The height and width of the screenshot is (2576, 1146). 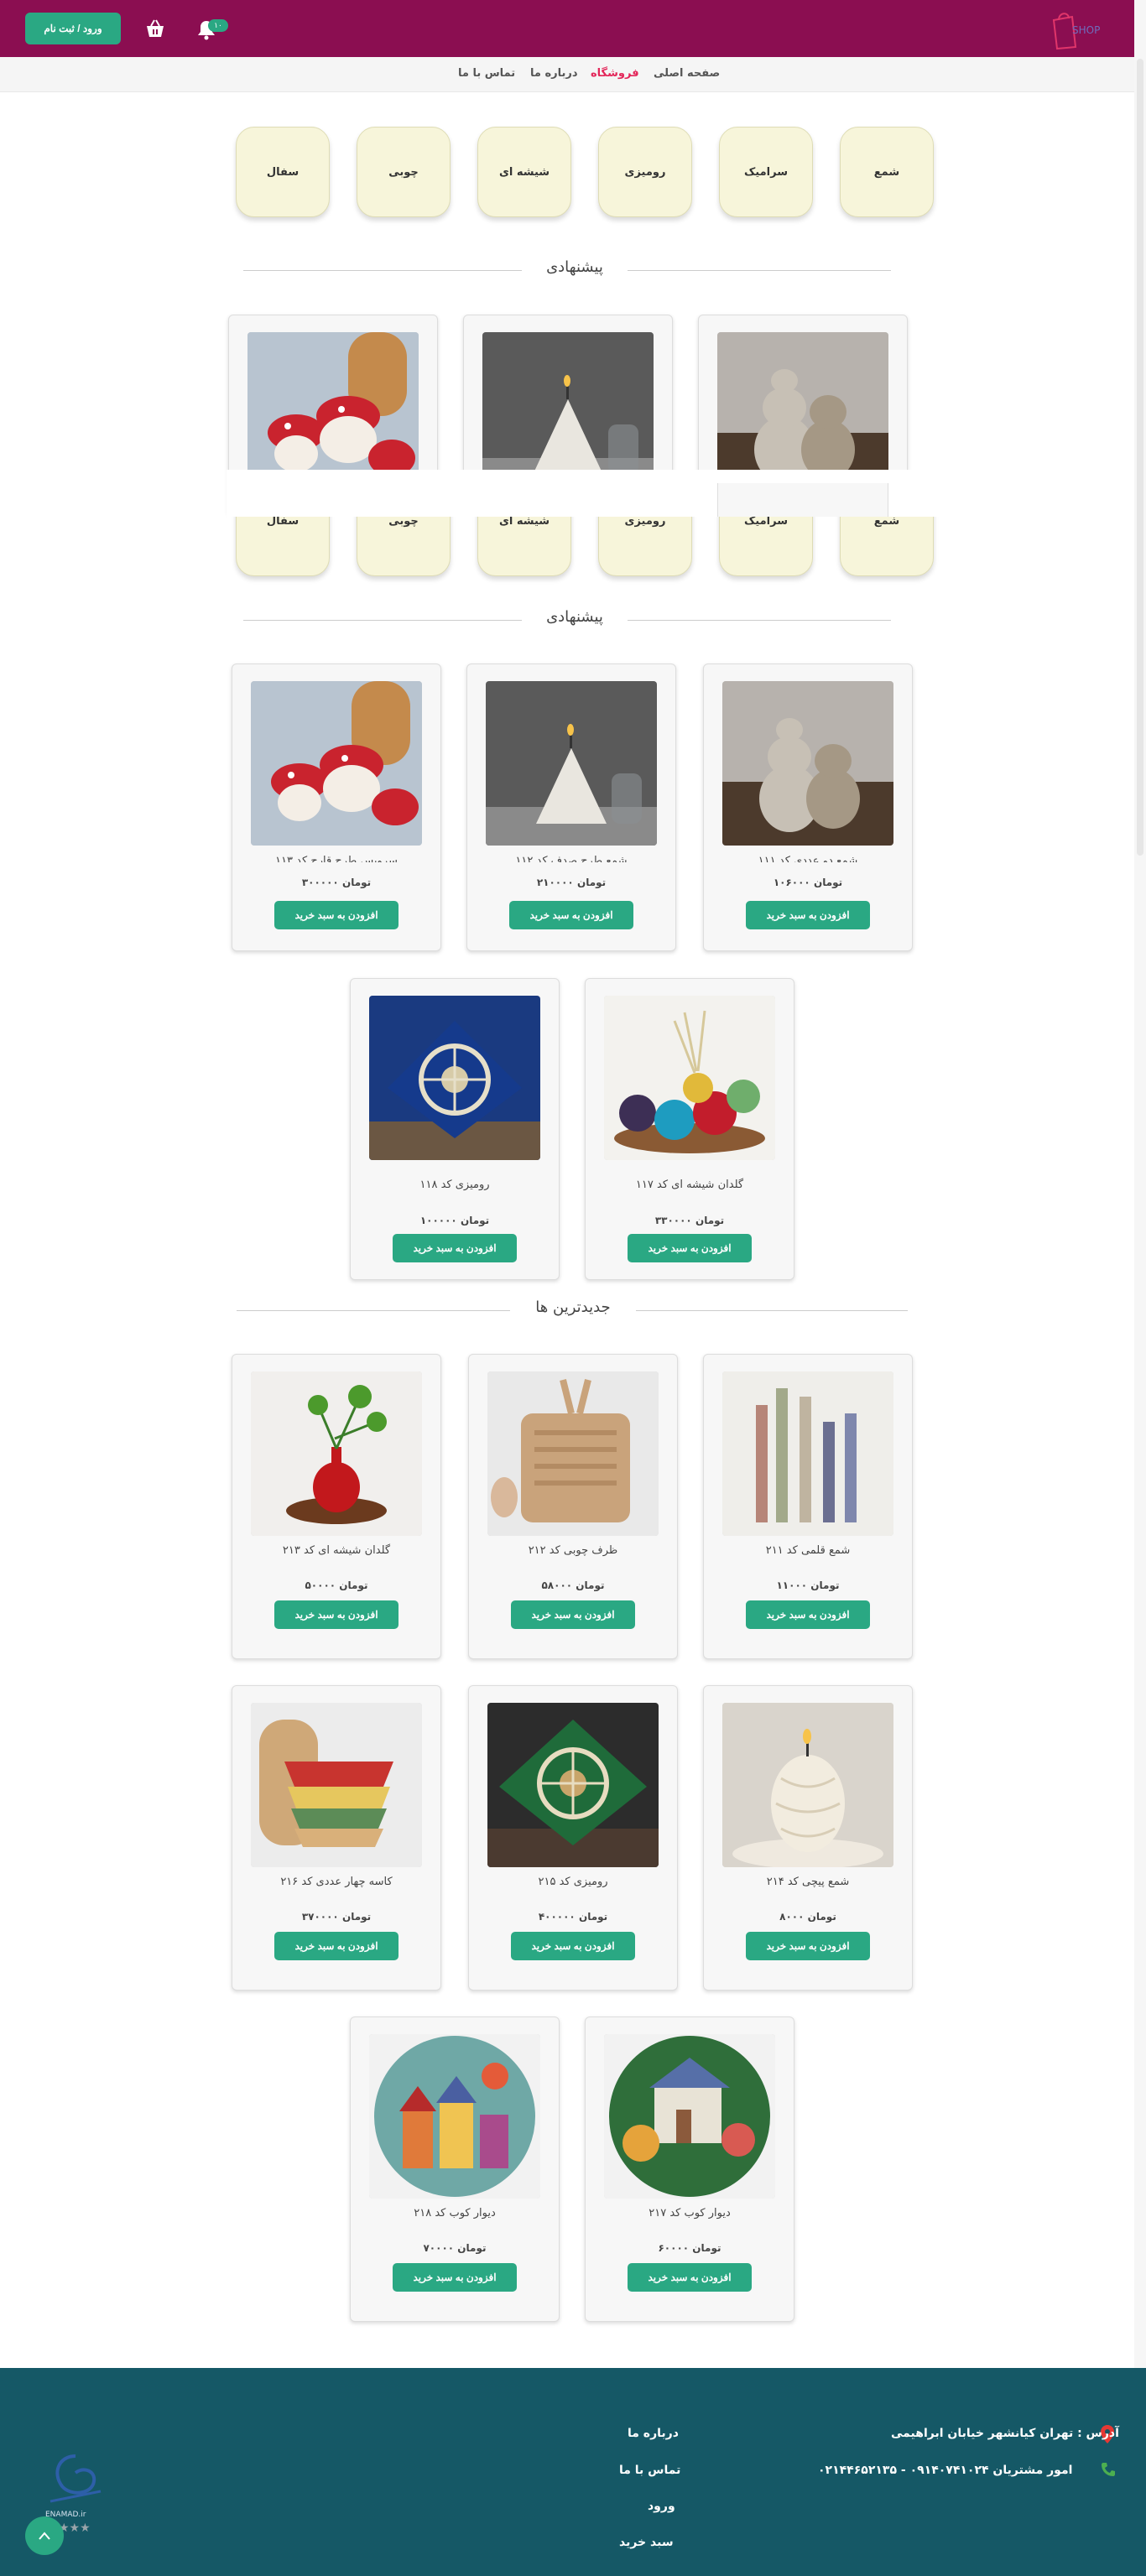 What do you see at coordinates (673, 1220) in the screenshot?
I see `price-value: ۳۳۰۰۰۰` at bounding box center [673, 1220].